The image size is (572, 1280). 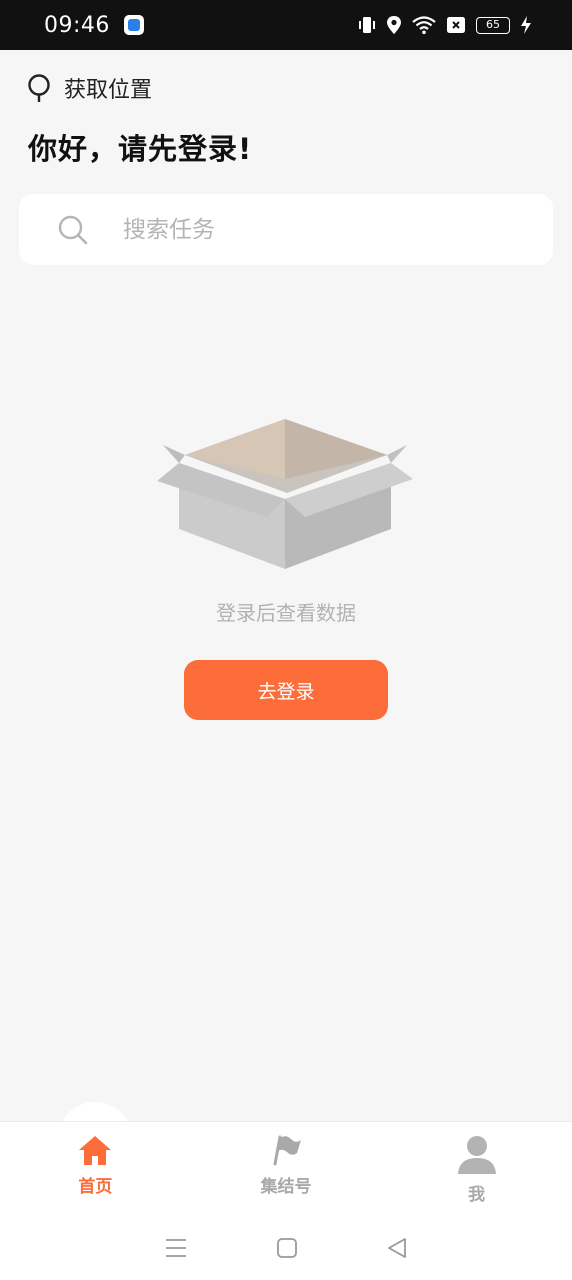 What do you see at coordinates (176, 1248) in the screenshot?
I see `recent-apps-icon` at bounding box center [176, 1248].